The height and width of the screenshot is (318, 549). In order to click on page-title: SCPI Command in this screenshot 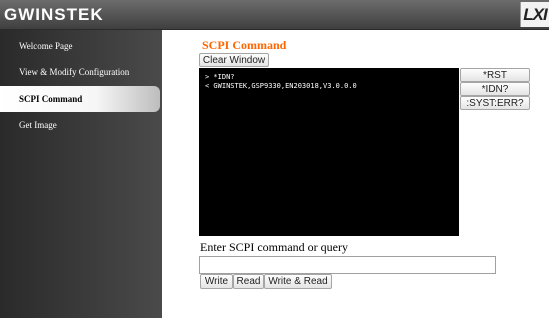, I will do `click(244, 45)`.